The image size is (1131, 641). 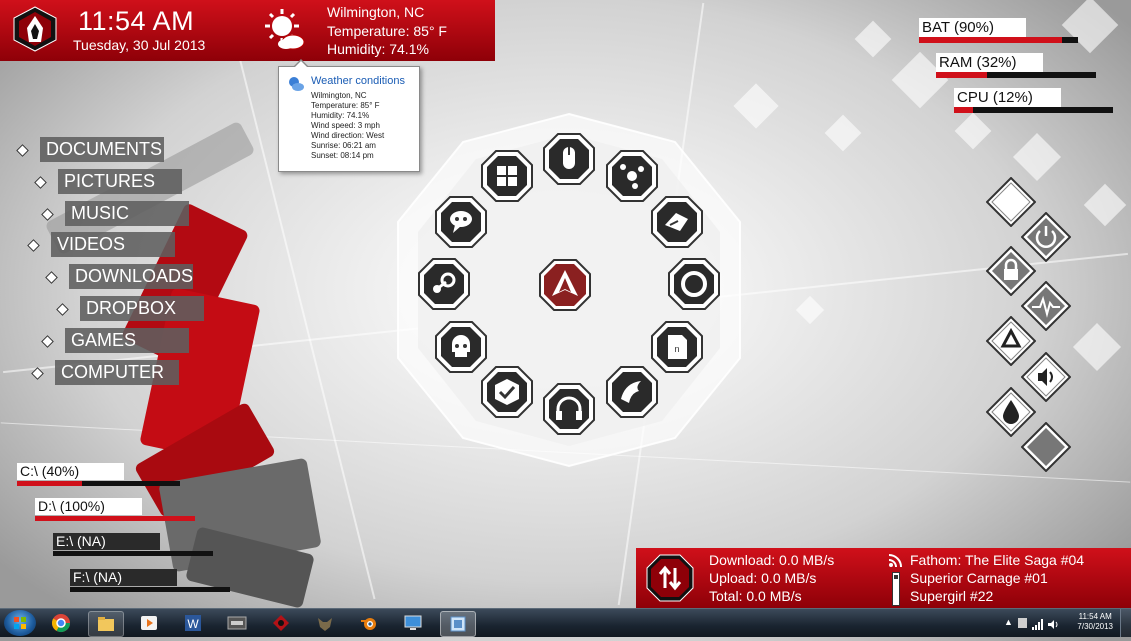 I want to click on ram-bar, so click(x=1016, y=75).